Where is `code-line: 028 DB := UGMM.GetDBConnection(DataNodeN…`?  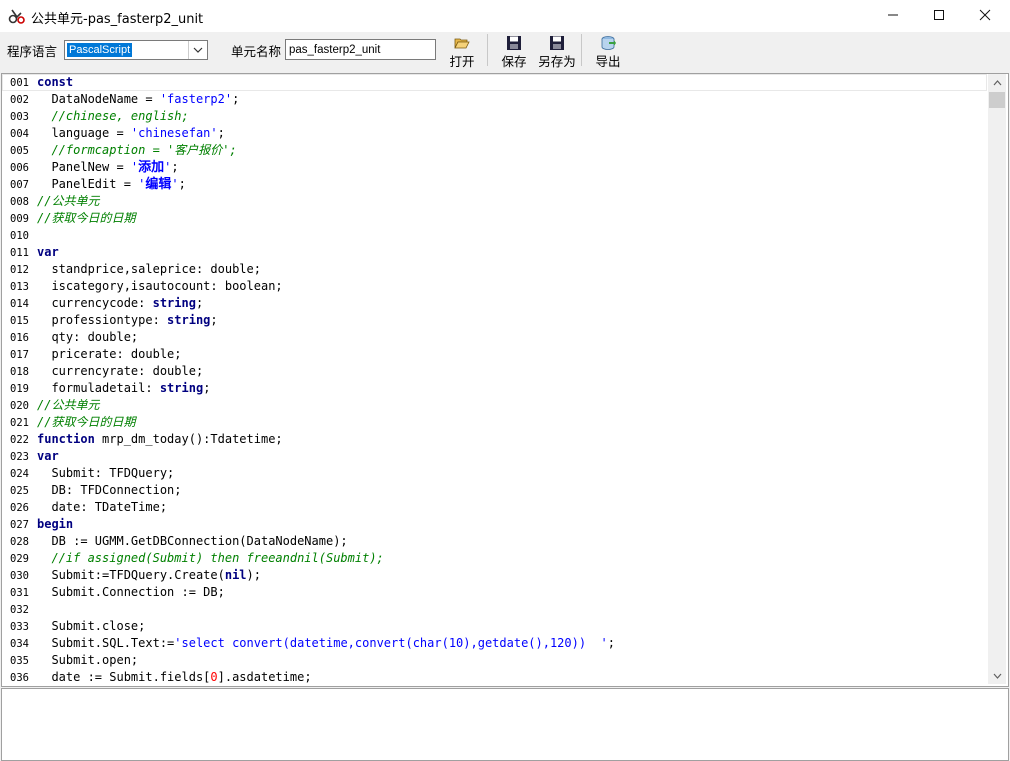 code-line: 028 DB := UGMM.GetDBConnection(DataNodeN… is located at coordinates (494, 541).